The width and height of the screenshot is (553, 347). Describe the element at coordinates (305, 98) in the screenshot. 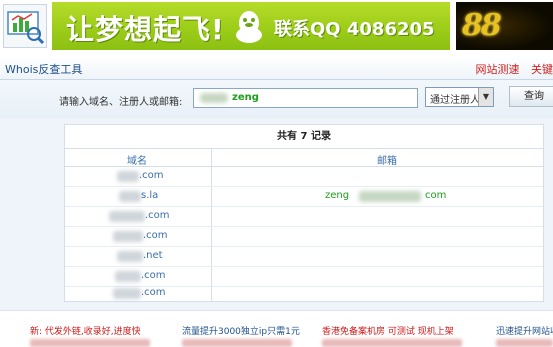

I see `search-input: zeng` at that location.